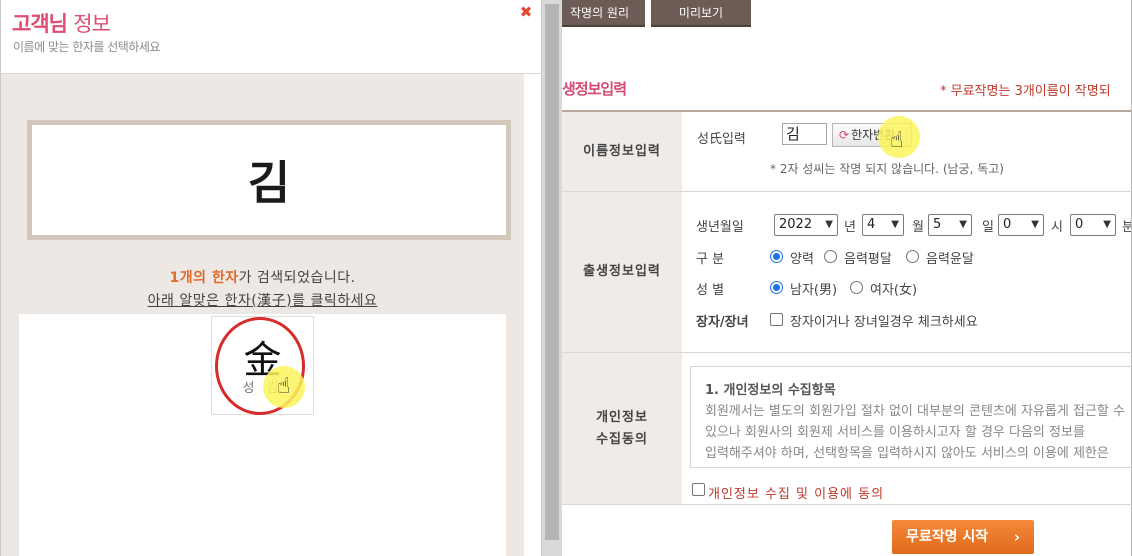 The image size is (1132, 556). What do you see at coordinates (844, 135) in the screenshot?
I see `refresh-icon: ⟳` at bounding box center [844, 135].